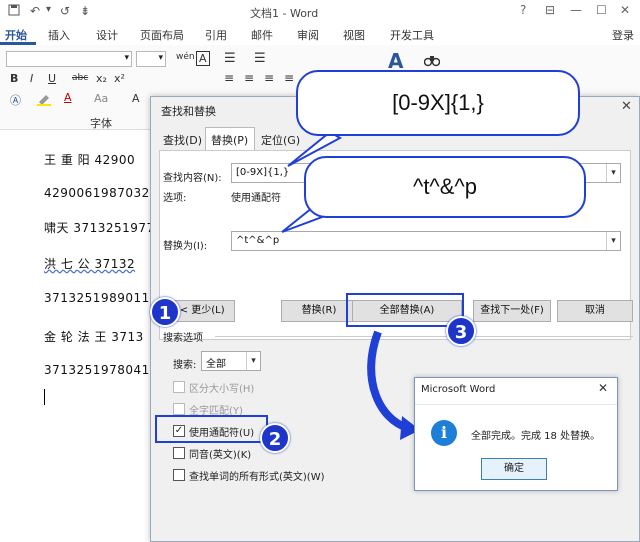  Describe the element at coordinates (458, 389) in the screenshot. I see `message-box-title: Microsoft Word` at that location.